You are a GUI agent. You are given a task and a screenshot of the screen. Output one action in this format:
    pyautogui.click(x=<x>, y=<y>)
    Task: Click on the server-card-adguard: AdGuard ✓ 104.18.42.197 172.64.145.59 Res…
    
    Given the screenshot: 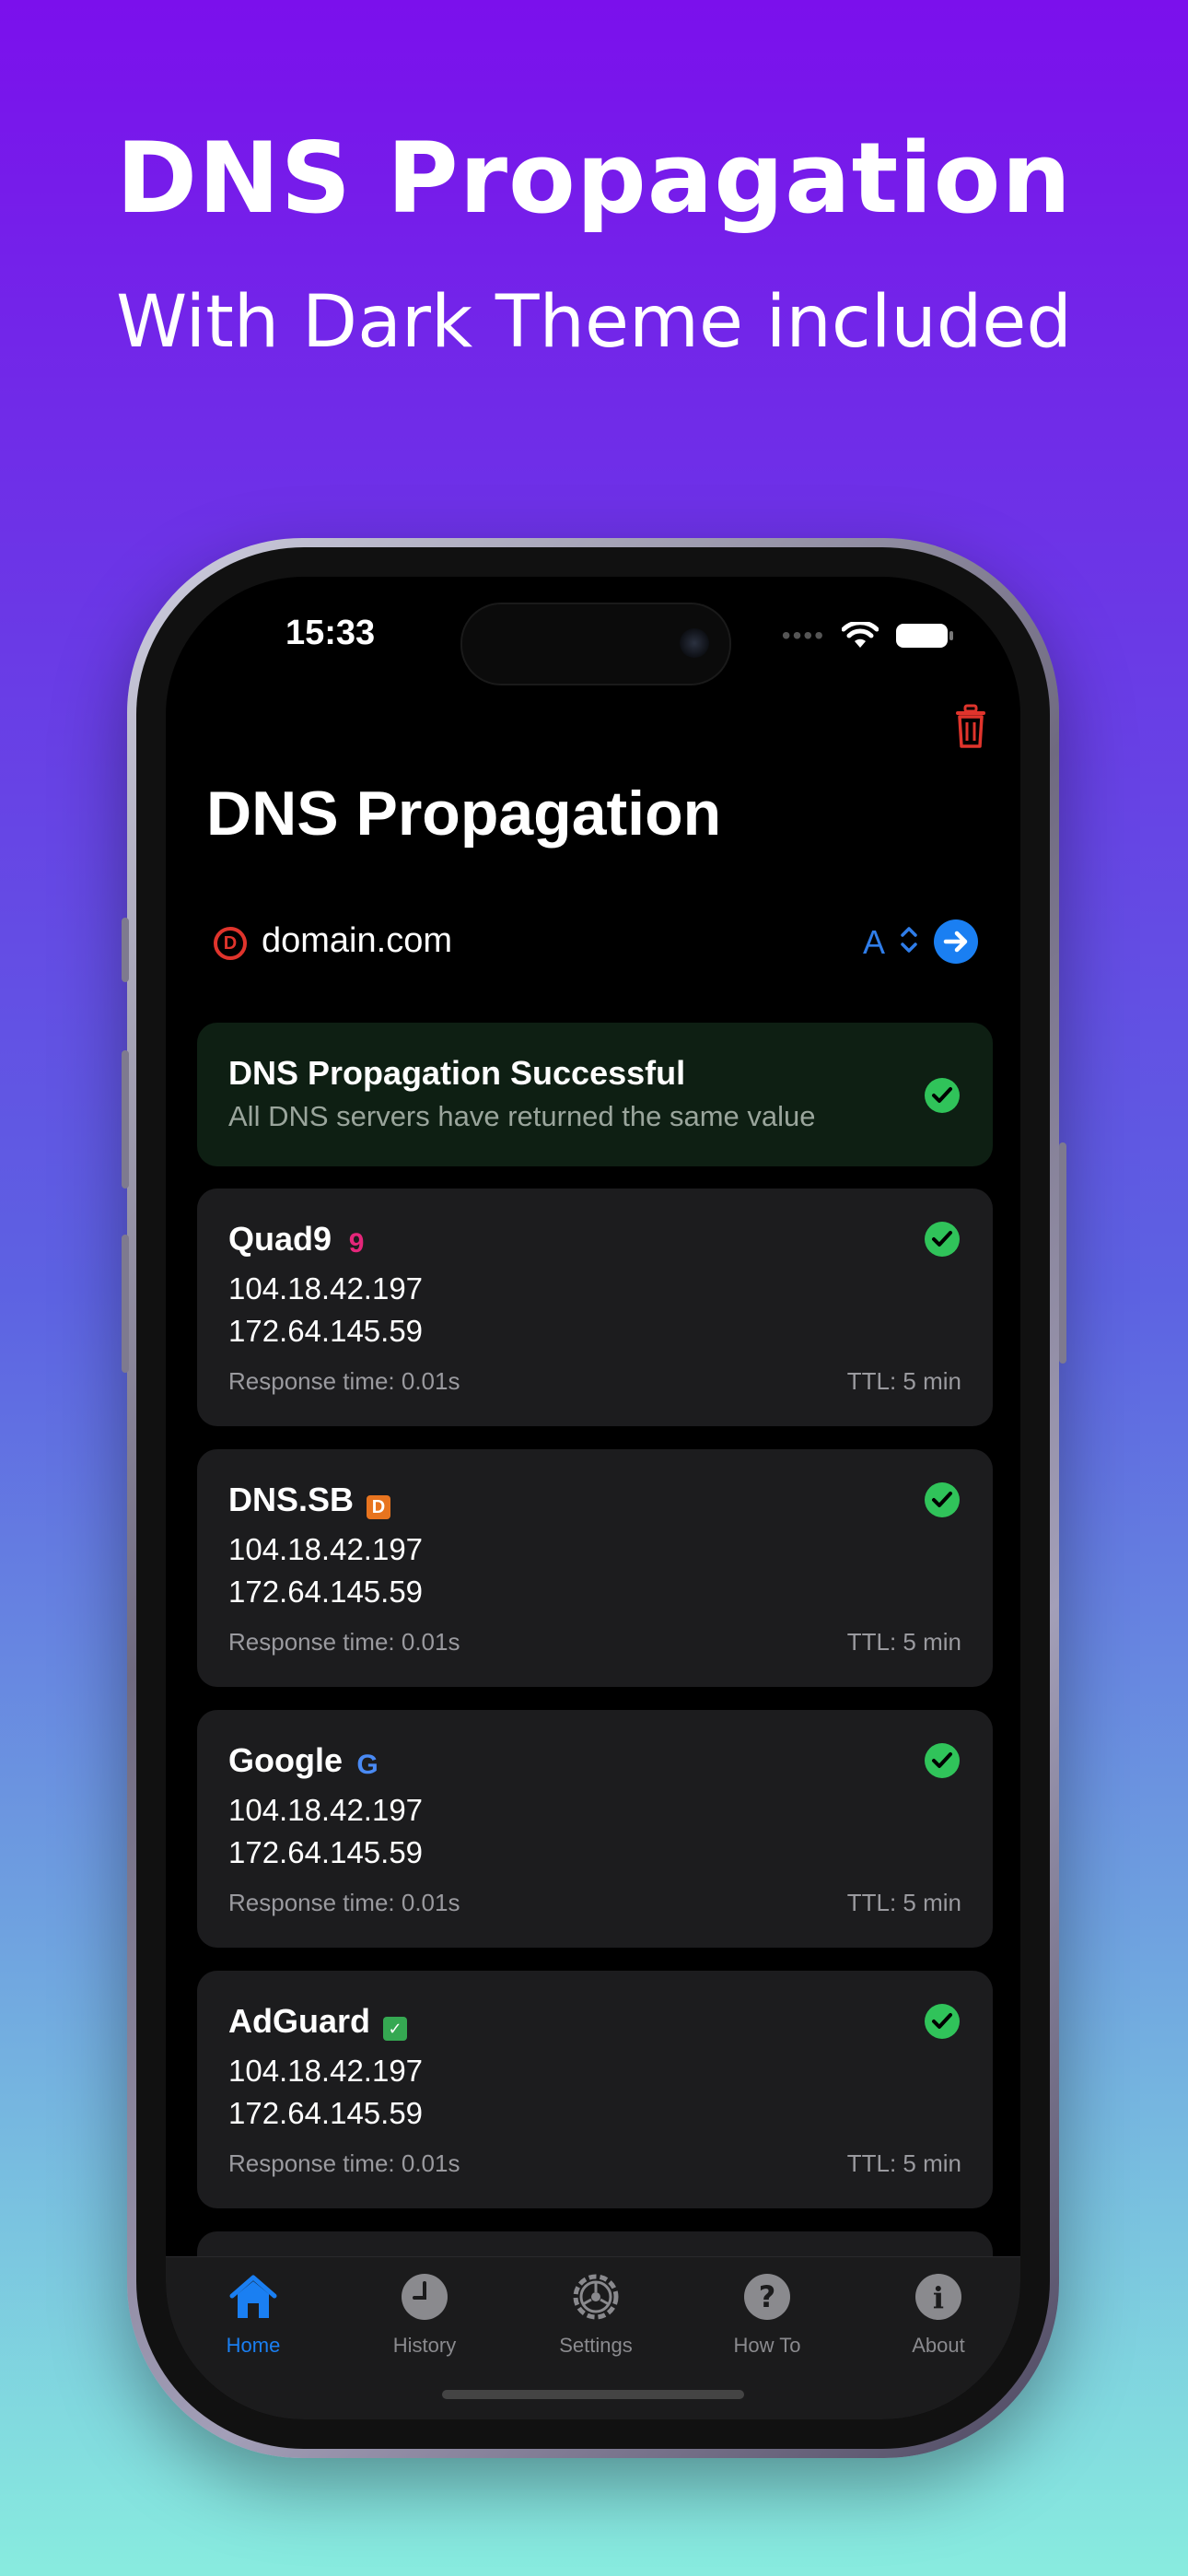 What is the action you would take?
    pyautogui.click(x=595, y=2089)
    